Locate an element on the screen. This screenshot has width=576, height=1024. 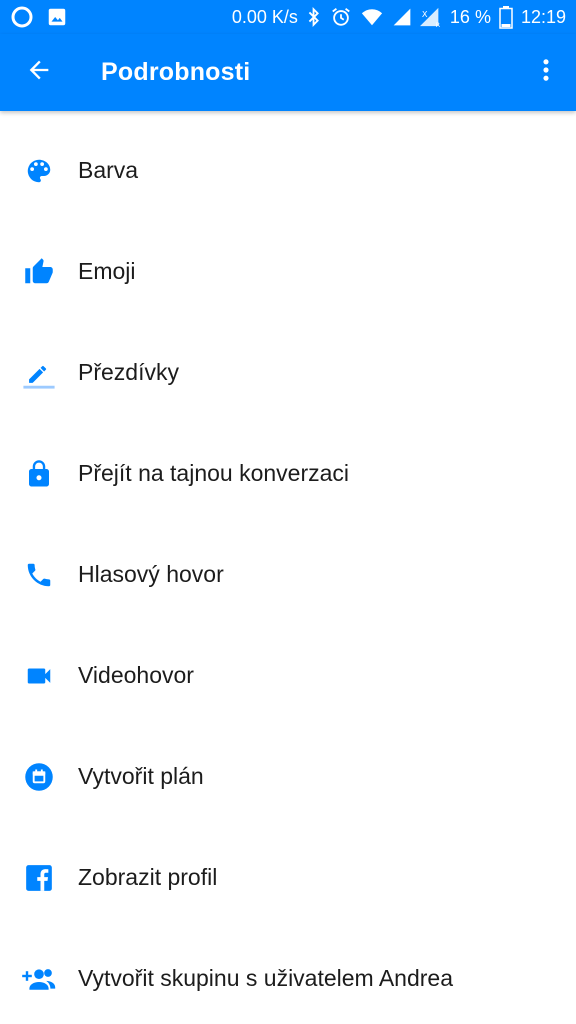
menu-item-label: Přejít na tajnou konverzaci is located at coordinates (214, 473).